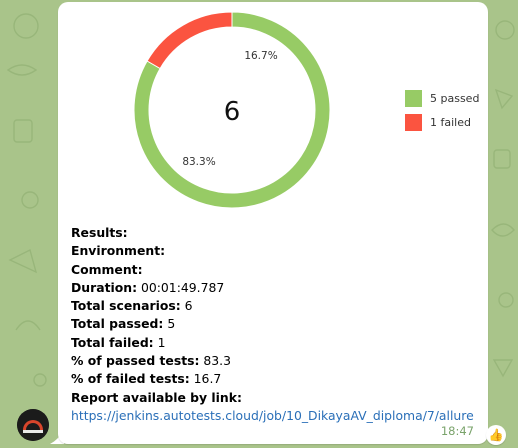 The height and width of the screenshot is (448, 518). What do you see at coordinates (413, 98) in the screenshot?
I see `legend-swatch-passed` at bounding box center [413, 98].